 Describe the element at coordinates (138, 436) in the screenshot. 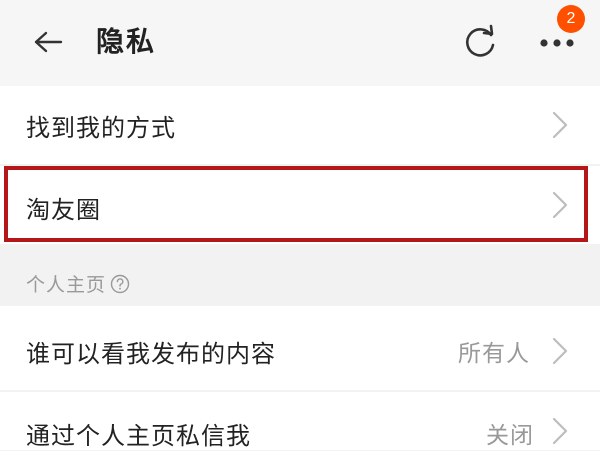

I see `row-label: 通过个人主页私信我` at that location.